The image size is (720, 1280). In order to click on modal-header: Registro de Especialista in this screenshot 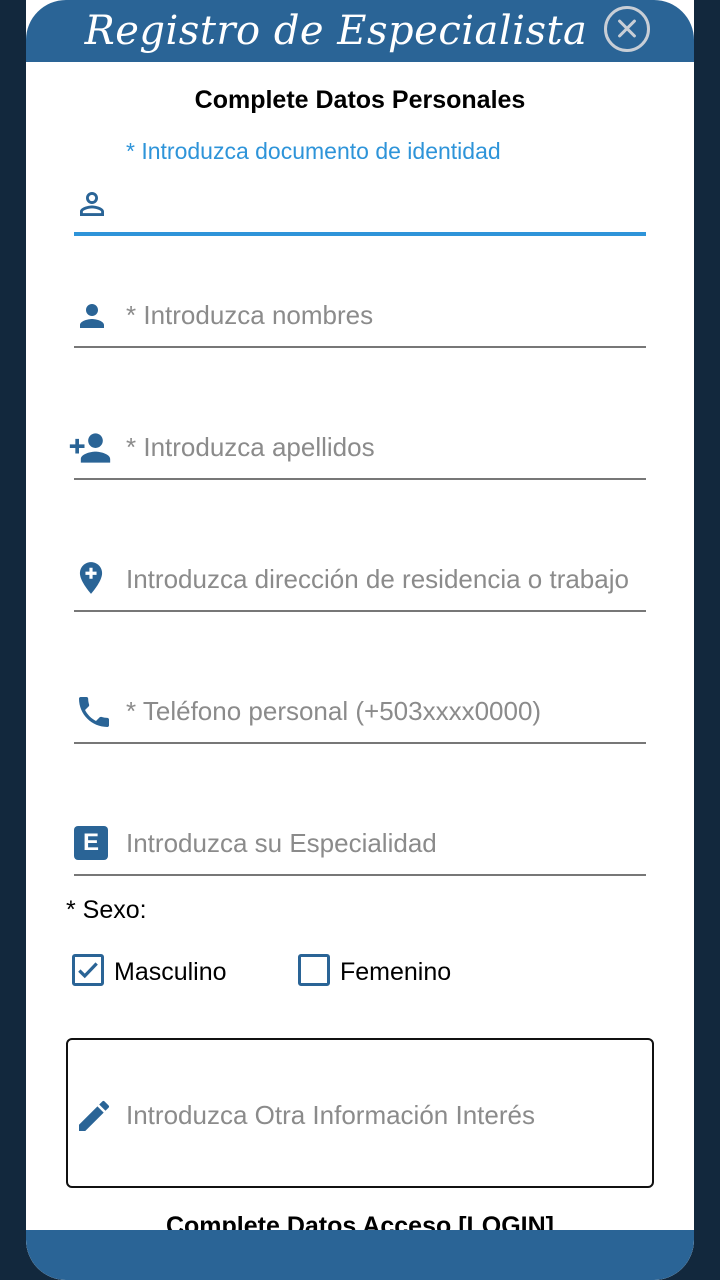, I will do `click(360, 31)`.